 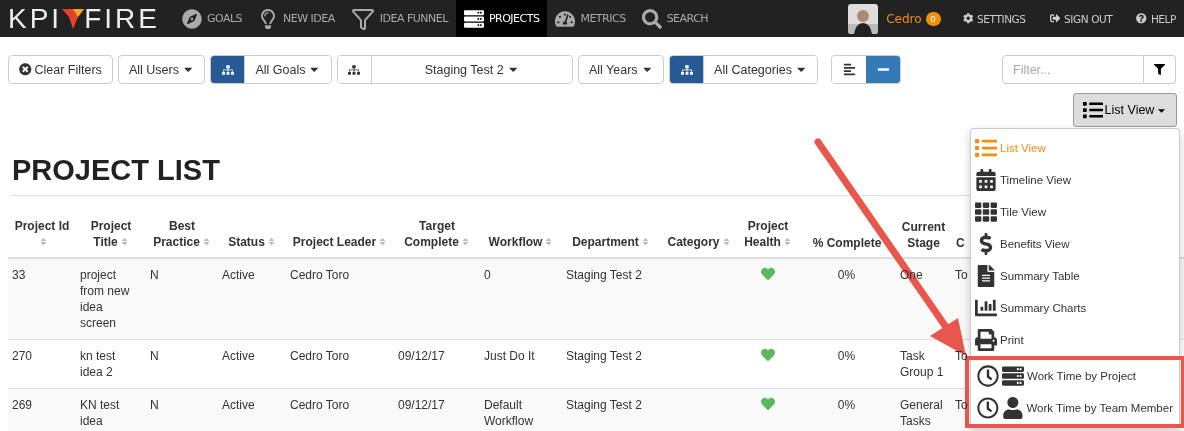 What do you see at coordinates (904, 18) in the screenshot?
I see `user-name: Cedro` at bounding box center [904, 18].